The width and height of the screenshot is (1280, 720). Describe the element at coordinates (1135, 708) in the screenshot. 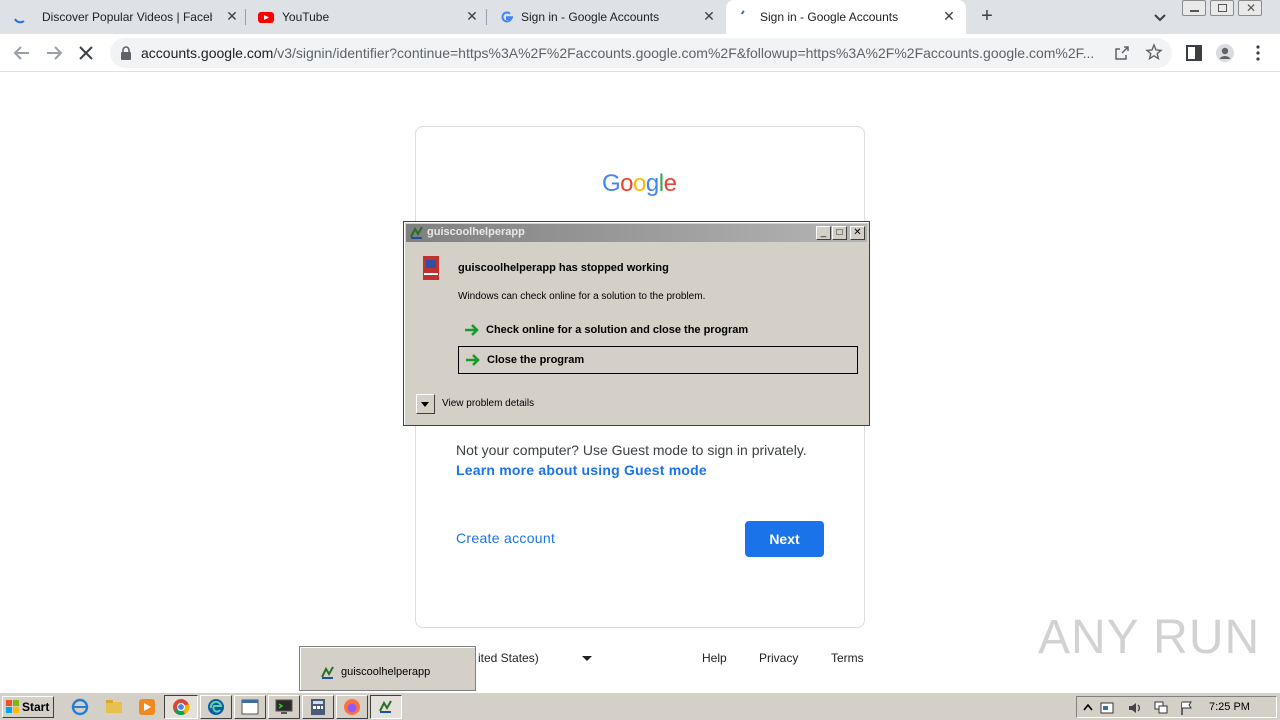

I see `volume-icon` at that location.